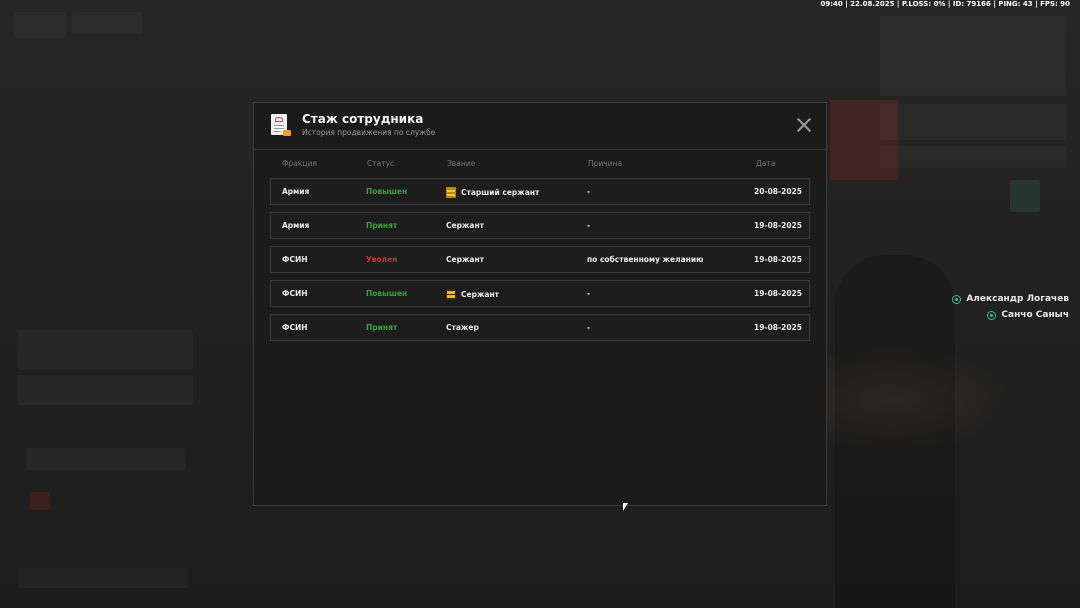 The image size is (1080, 608). I want to click on column-header-date: Дата, so click(766, 163).